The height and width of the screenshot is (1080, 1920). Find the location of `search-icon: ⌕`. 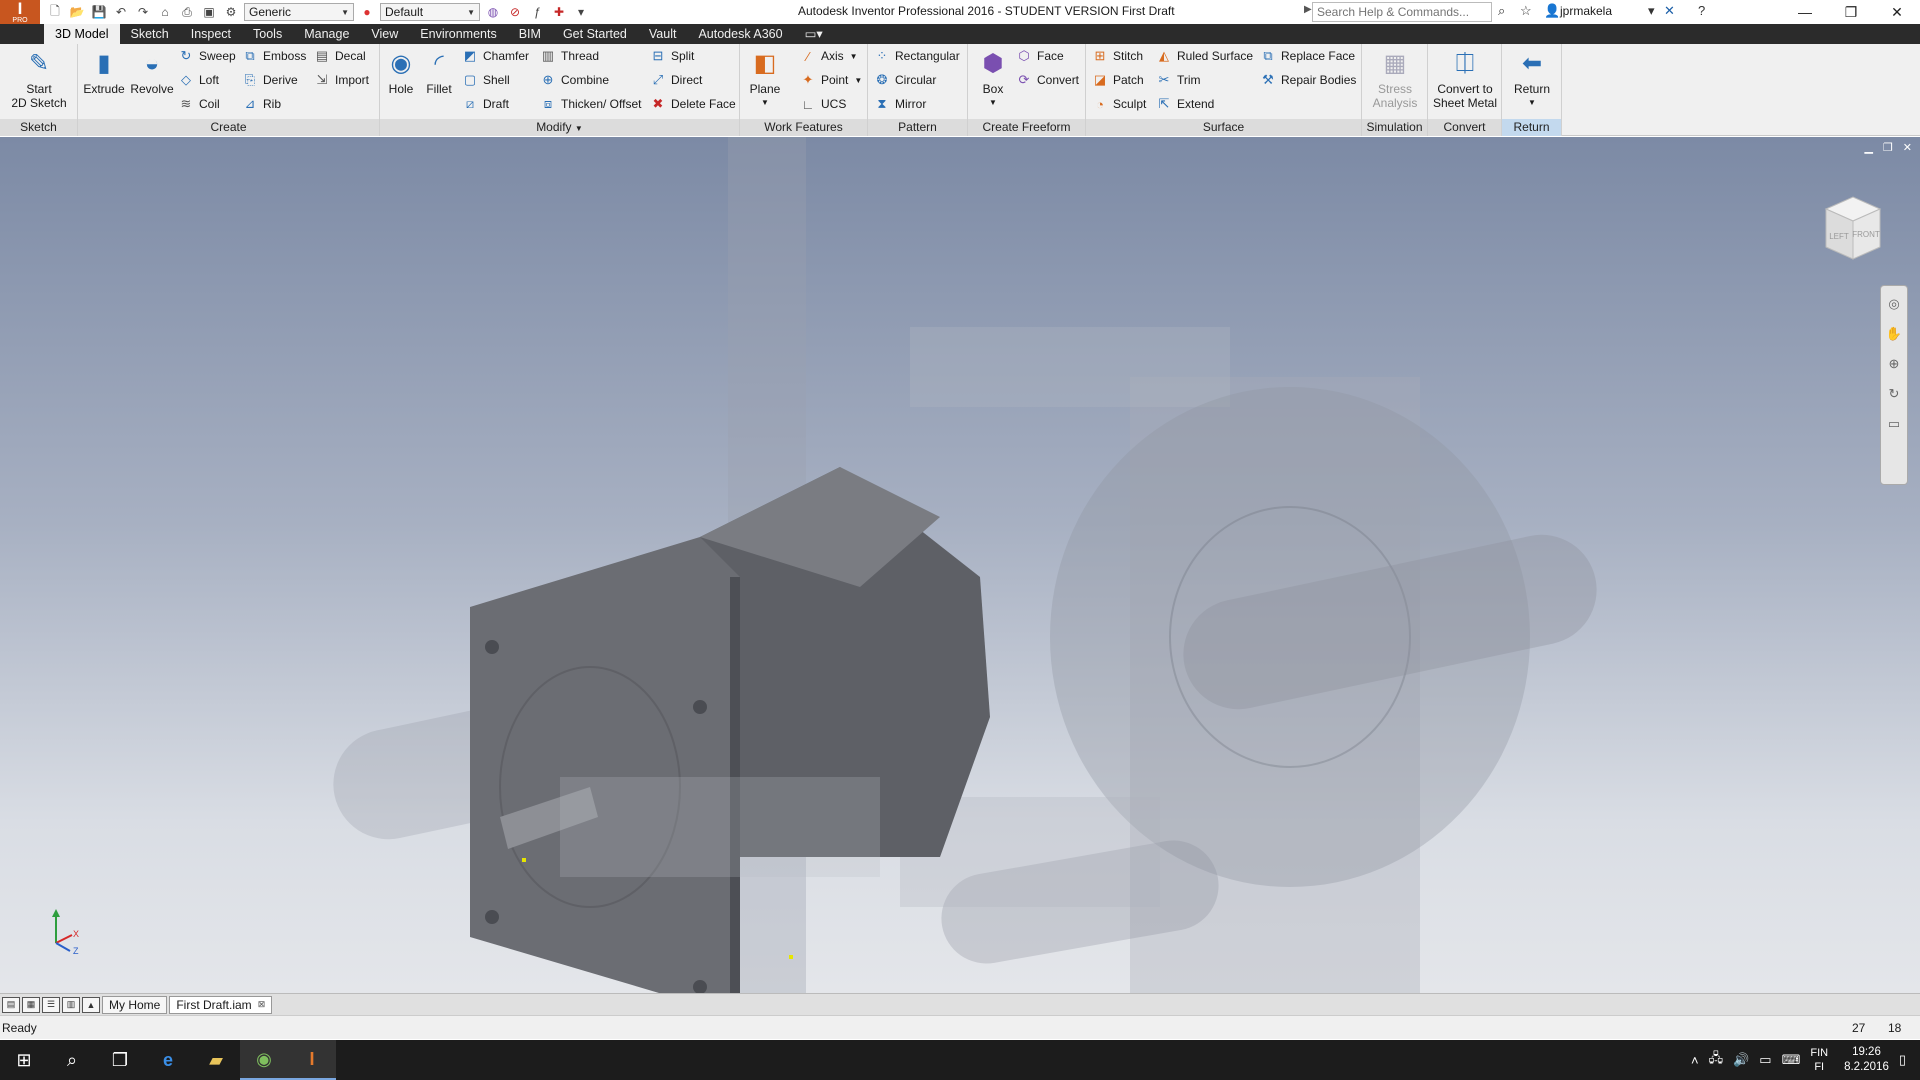

search-icon: ⌕ is located at coordinates (72, 1060).